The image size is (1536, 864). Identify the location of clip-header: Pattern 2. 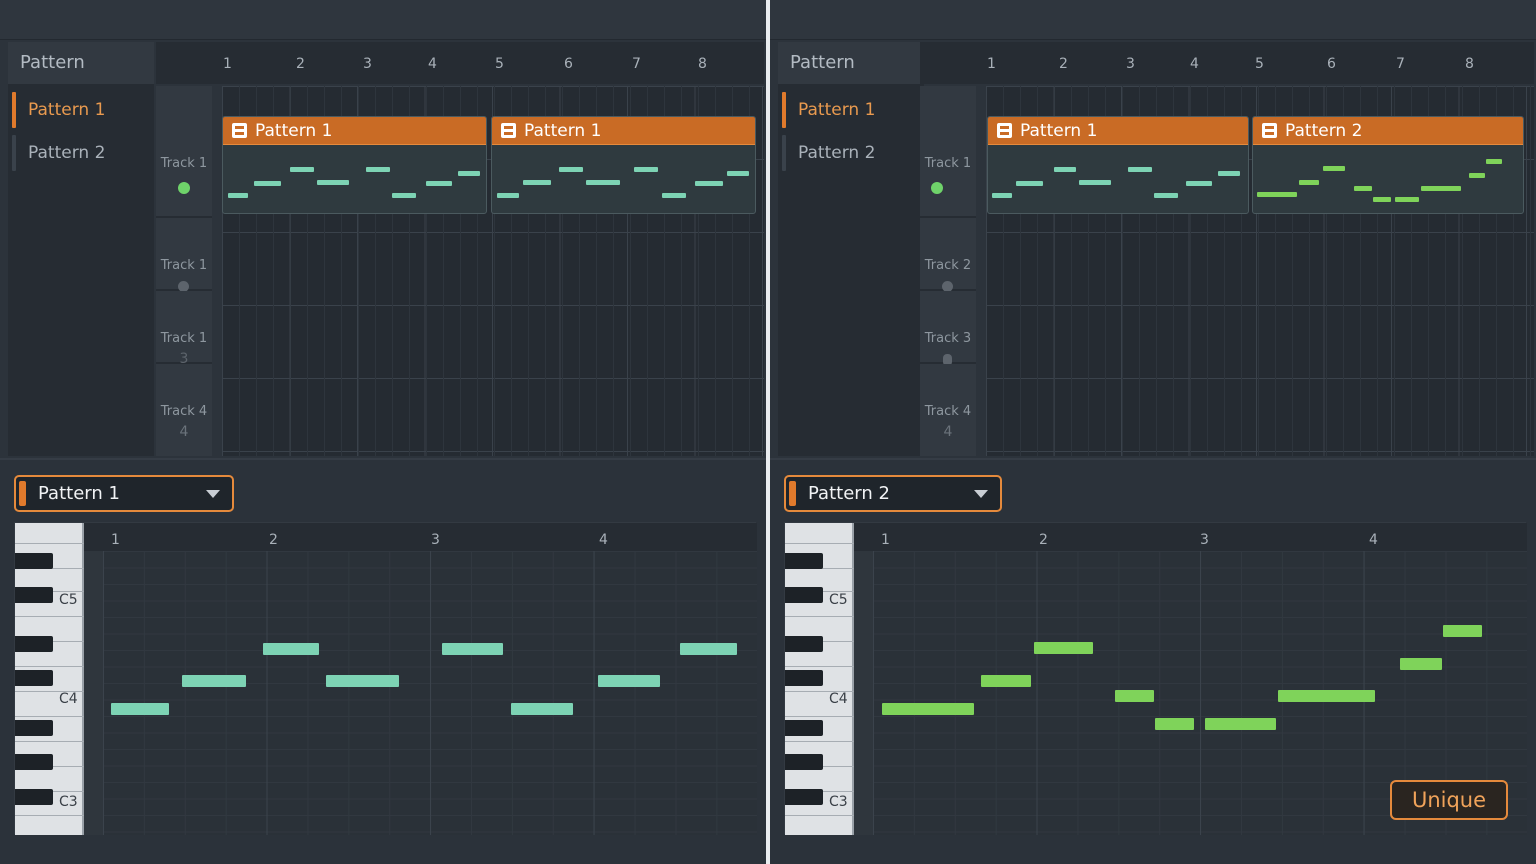
(1388, 131).